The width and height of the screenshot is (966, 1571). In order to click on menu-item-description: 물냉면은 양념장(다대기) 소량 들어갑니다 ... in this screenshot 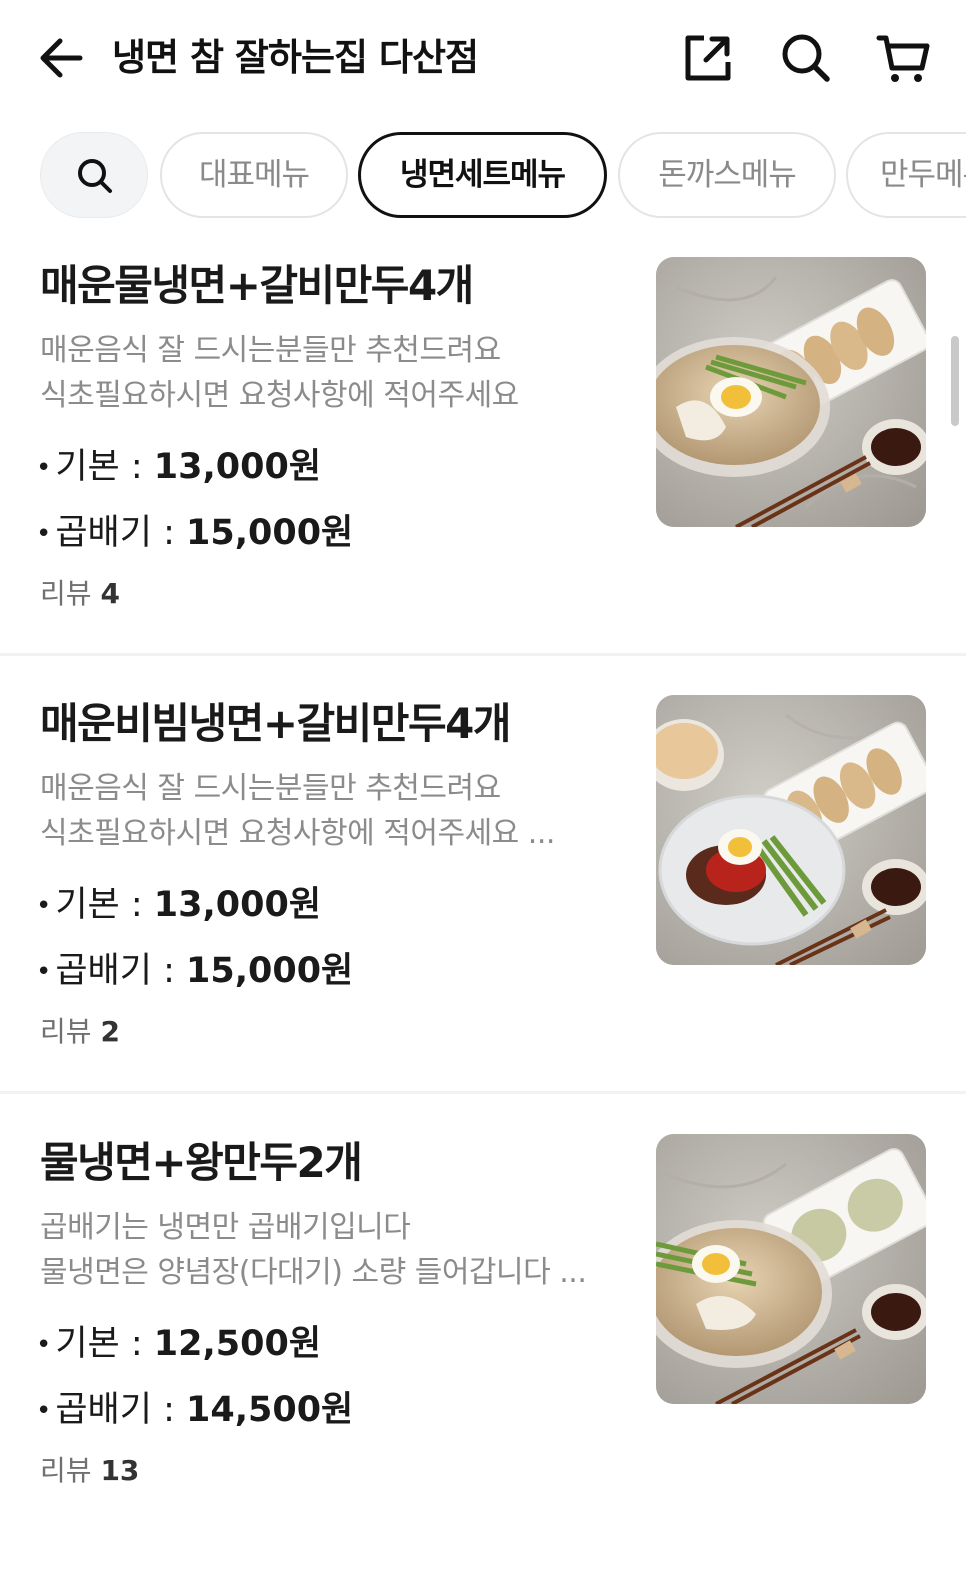, I will do `click(313, 1272)`.